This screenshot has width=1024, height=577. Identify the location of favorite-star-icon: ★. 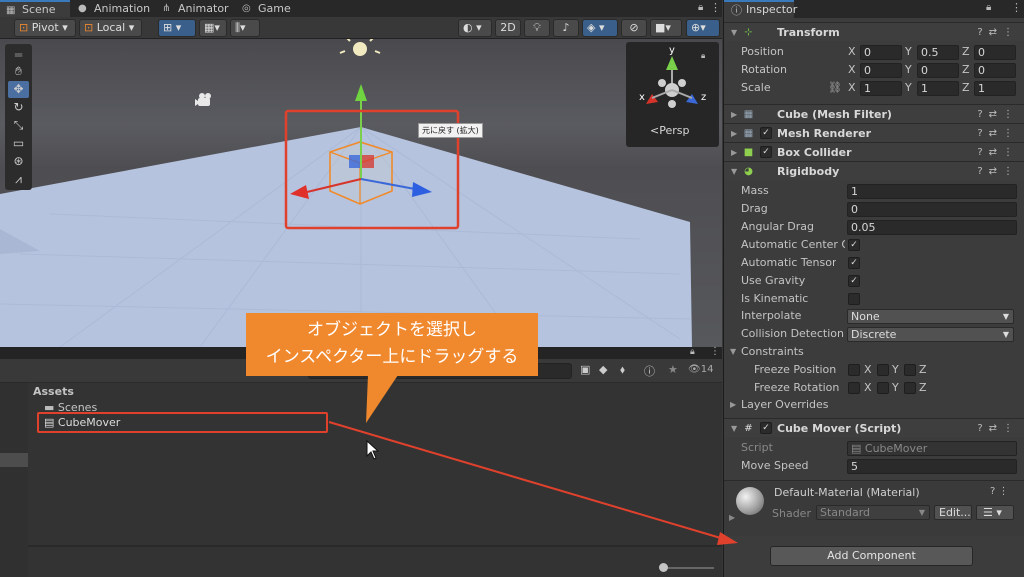
(673, 369).